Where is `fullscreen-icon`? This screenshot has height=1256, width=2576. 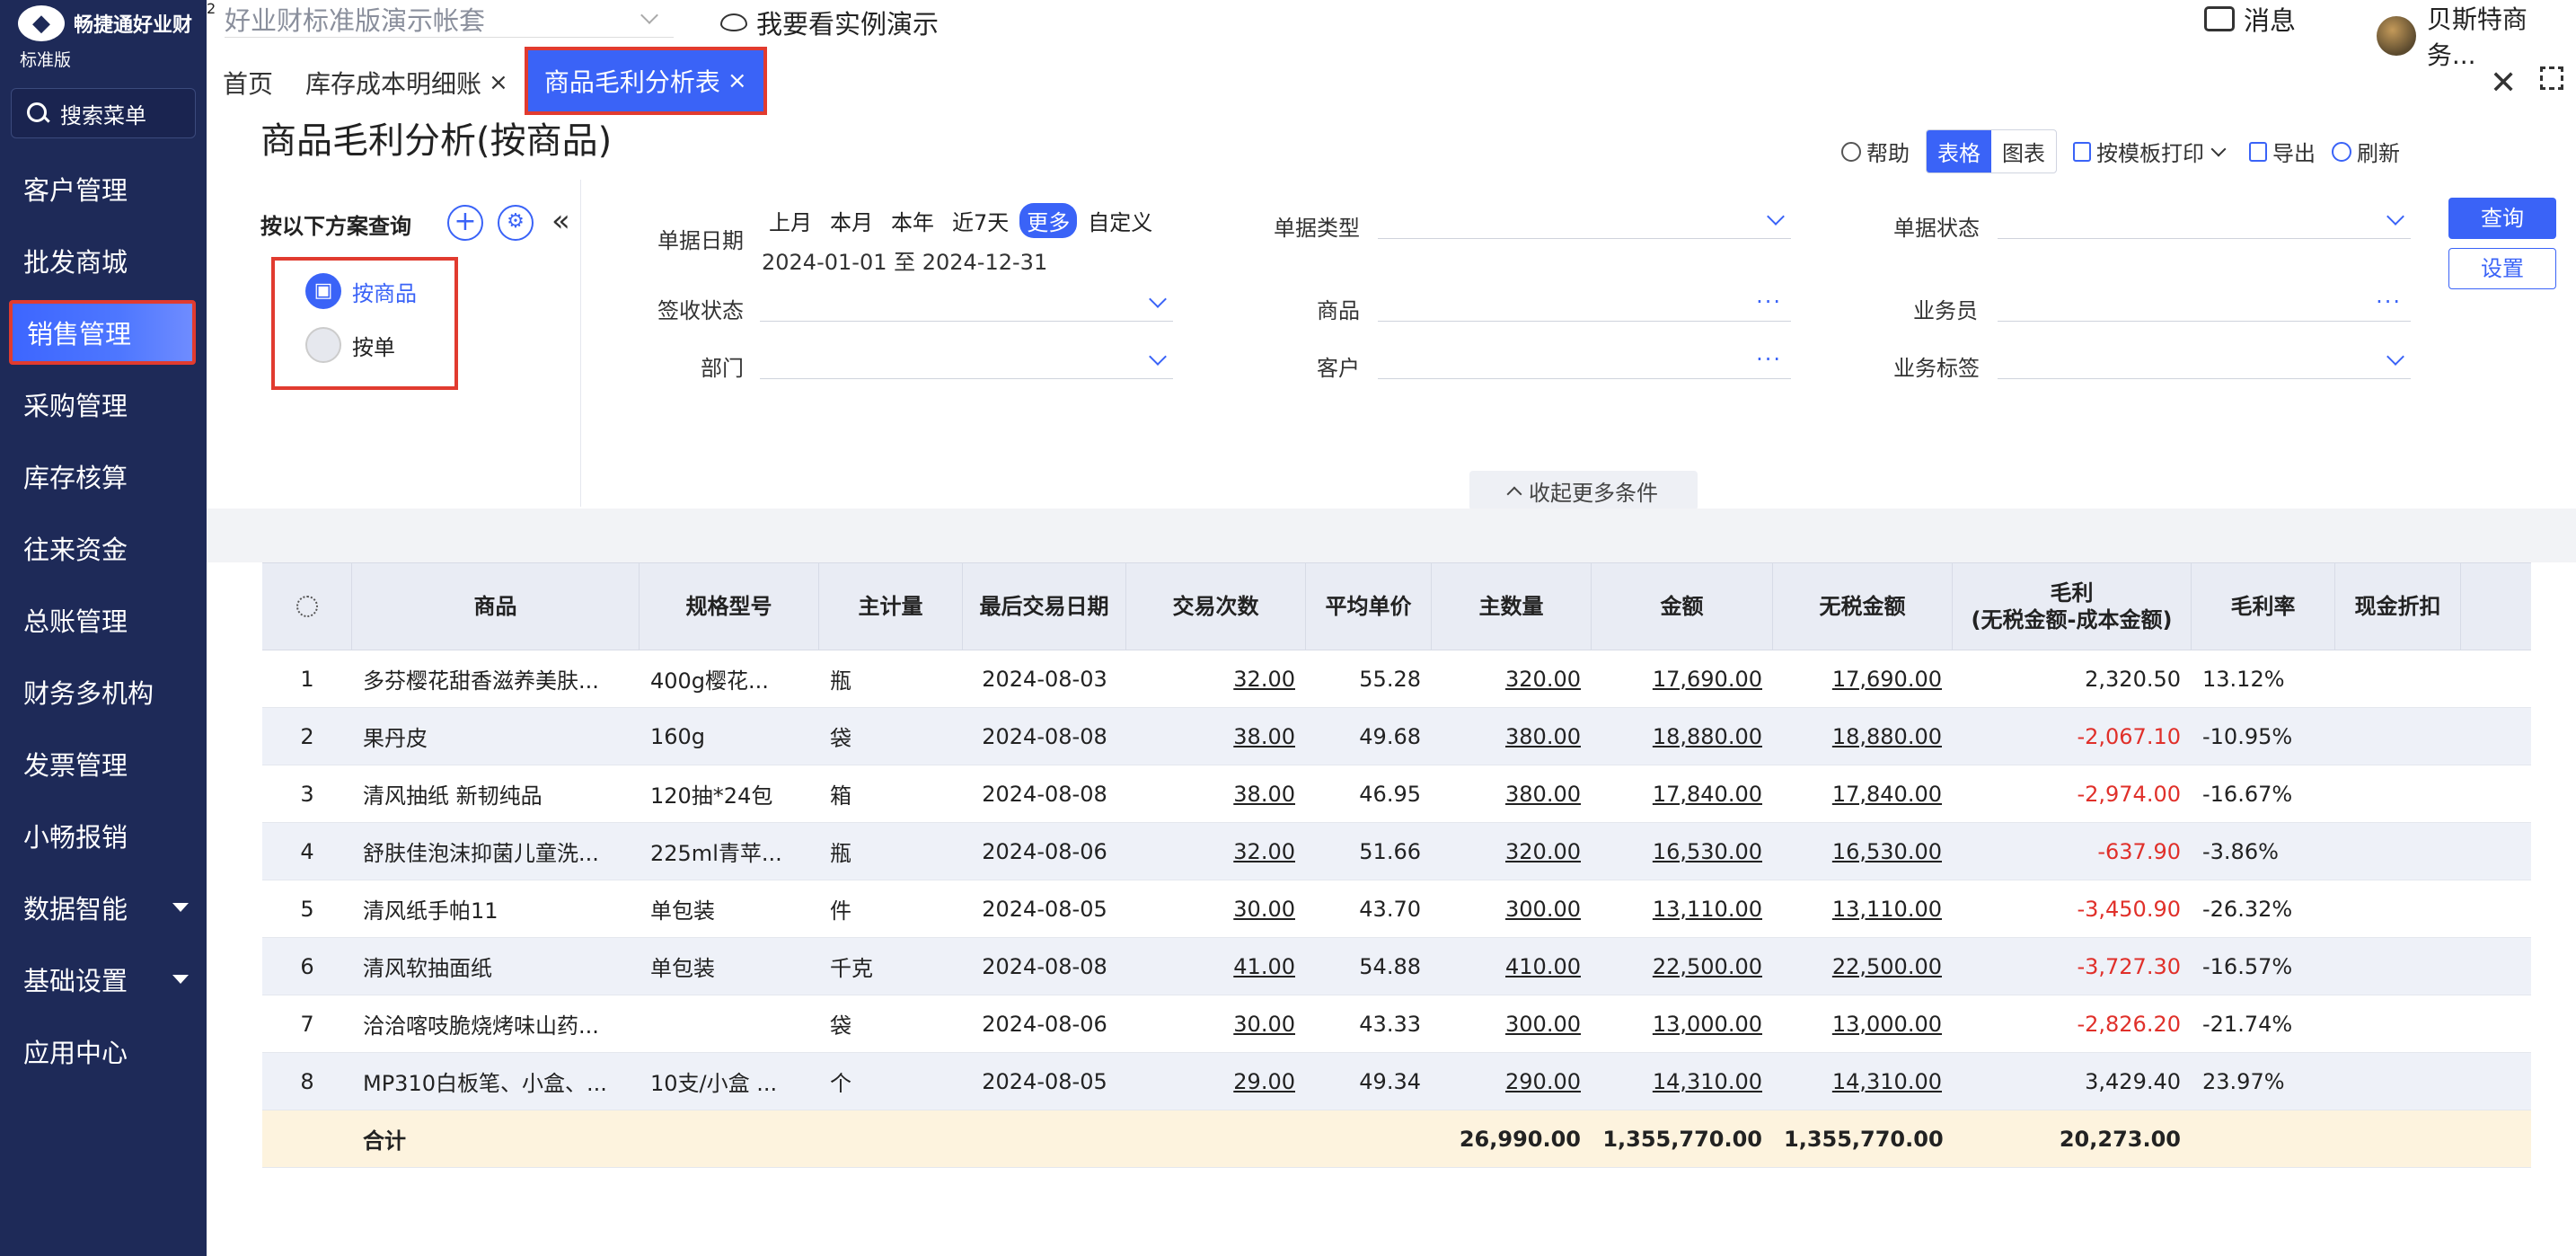 fullscreen-icon is located at coordinates (2551, 78).